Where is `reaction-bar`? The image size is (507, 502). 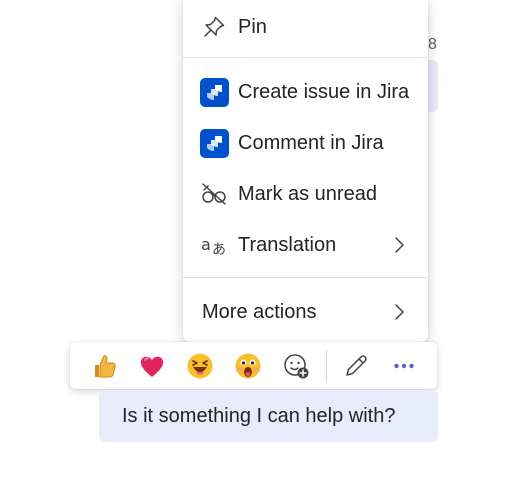 reaction-bar is located at coordinates (253, 365).